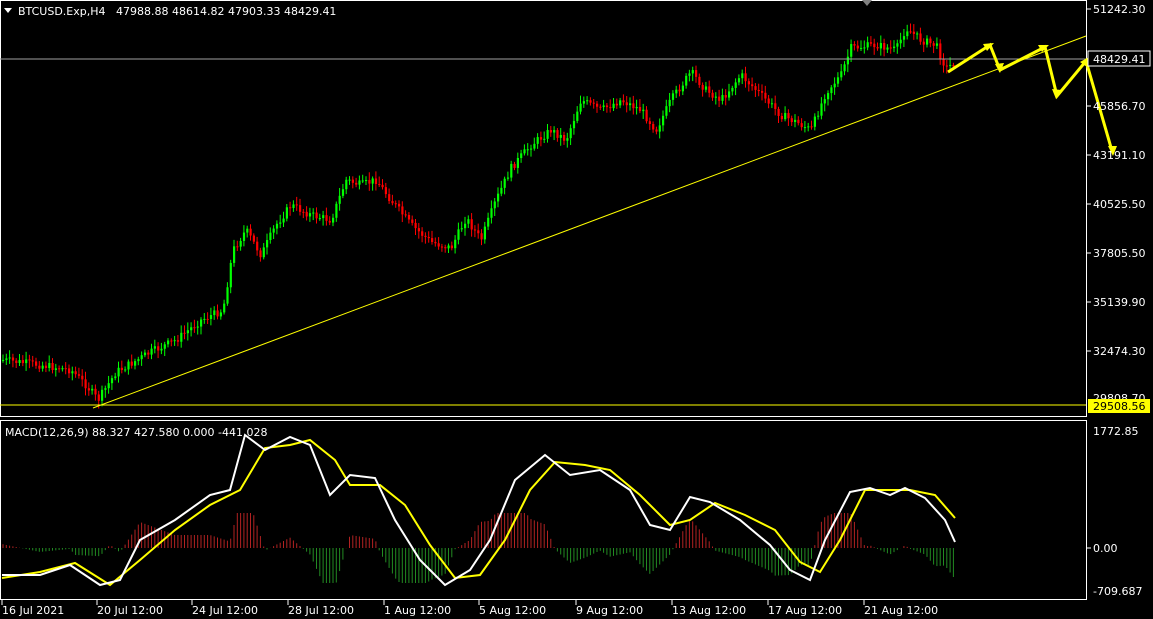 Image resolution: width=1153 pixels, height=619 pixels. I want to click on time-tick: 17 Aug 12:00, so click(805, 610).